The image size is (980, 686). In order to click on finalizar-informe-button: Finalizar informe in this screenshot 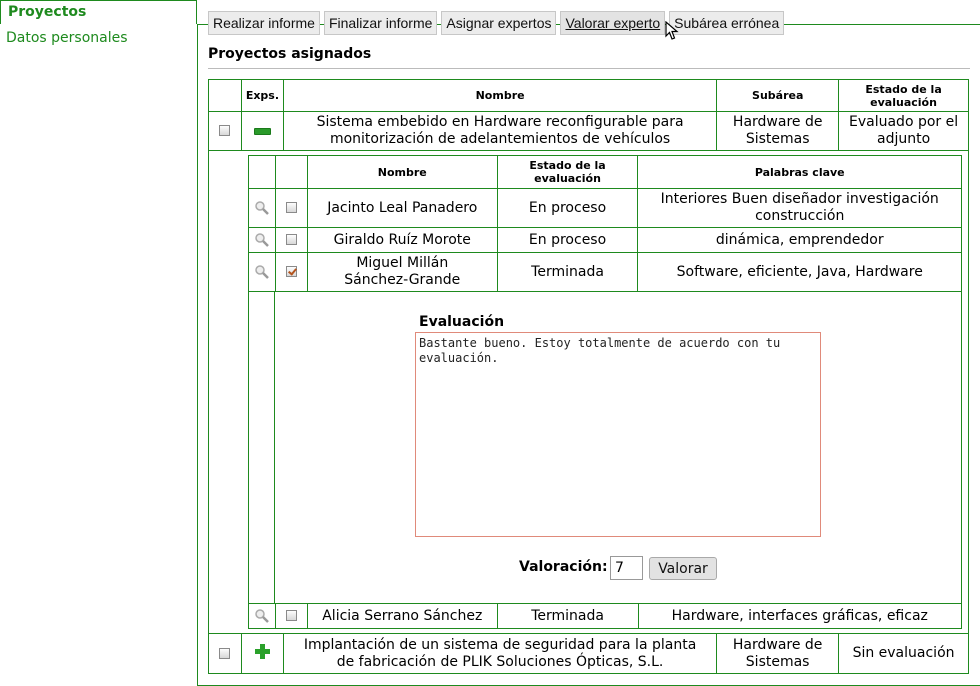, I will do `click(380, 23)`.